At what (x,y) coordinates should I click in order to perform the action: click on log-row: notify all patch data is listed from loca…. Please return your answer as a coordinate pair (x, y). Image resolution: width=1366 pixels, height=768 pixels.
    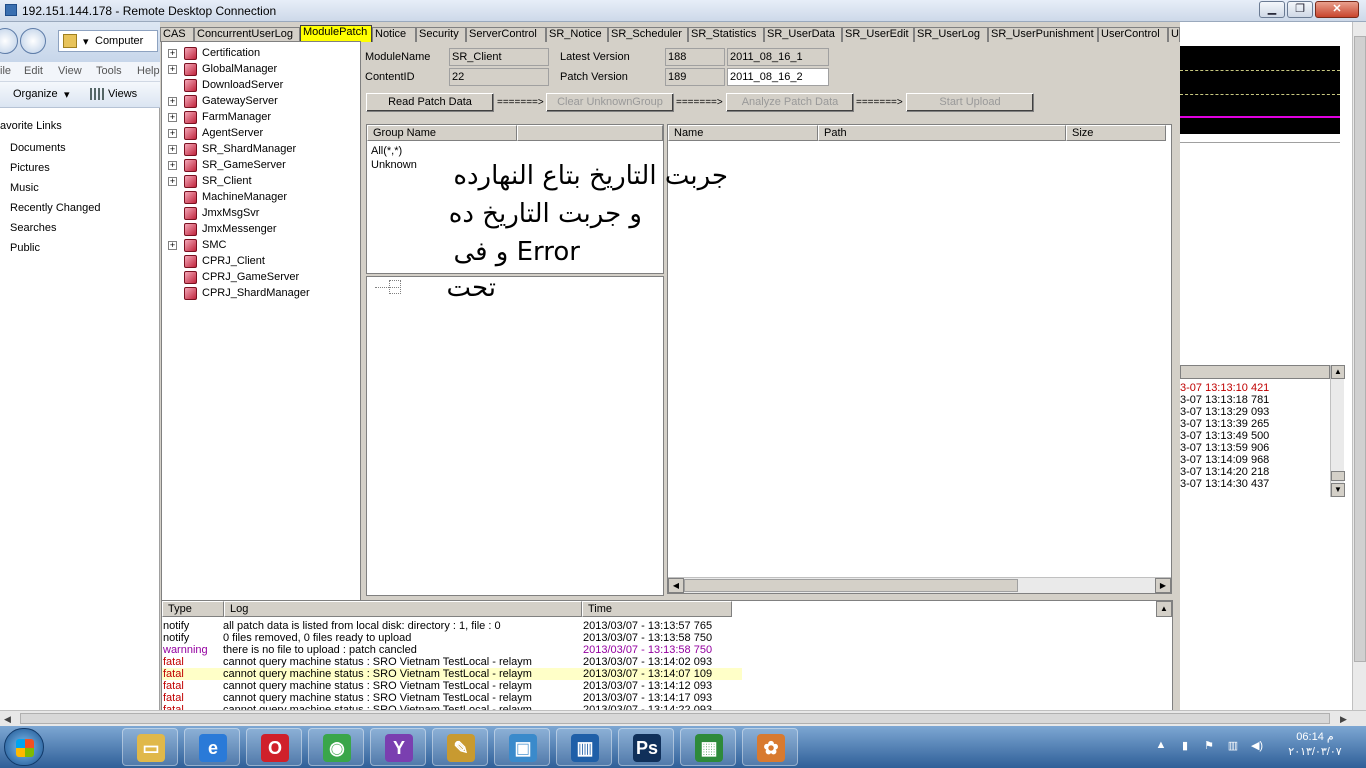
    Looking at the image, I should click on (452, 626).